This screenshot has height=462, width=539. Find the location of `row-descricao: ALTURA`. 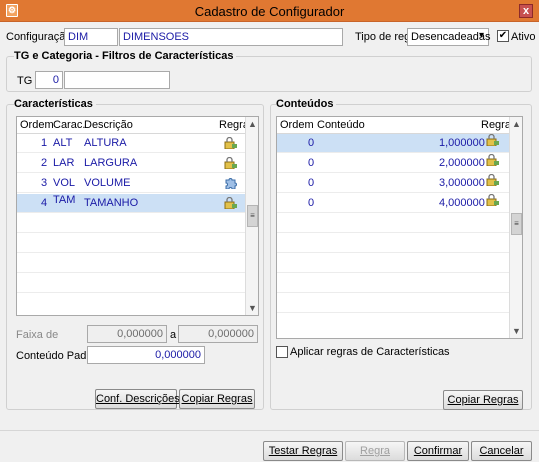

row-descricao: ALTURA is located at coordinates (105, 143).